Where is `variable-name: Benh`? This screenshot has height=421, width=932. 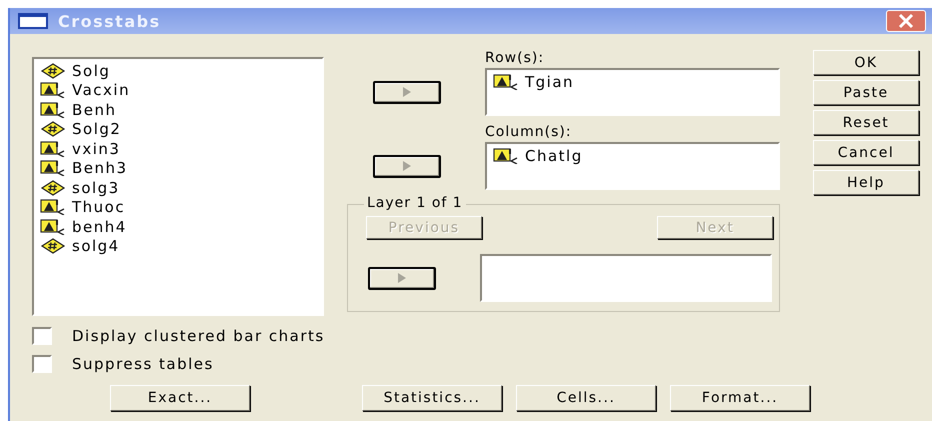
variable-name: Benh is located at coordinates (94, 109).